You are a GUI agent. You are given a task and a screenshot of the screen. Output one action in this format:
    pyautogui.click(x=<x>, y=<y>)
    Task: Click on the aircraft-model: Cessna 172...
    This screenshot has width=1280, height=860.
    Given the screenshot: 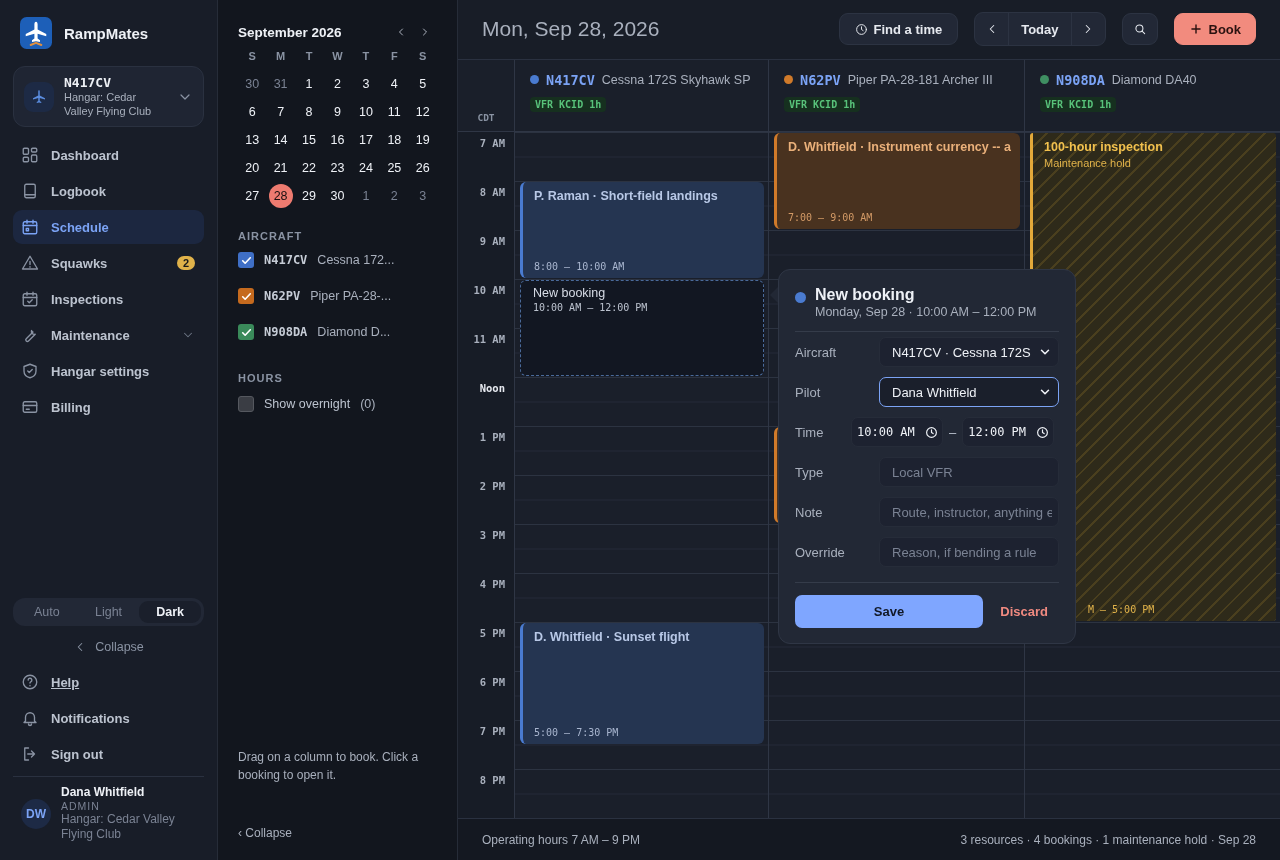 What is the action you would take?
    pyautogui.click(x=356, y=260)
    